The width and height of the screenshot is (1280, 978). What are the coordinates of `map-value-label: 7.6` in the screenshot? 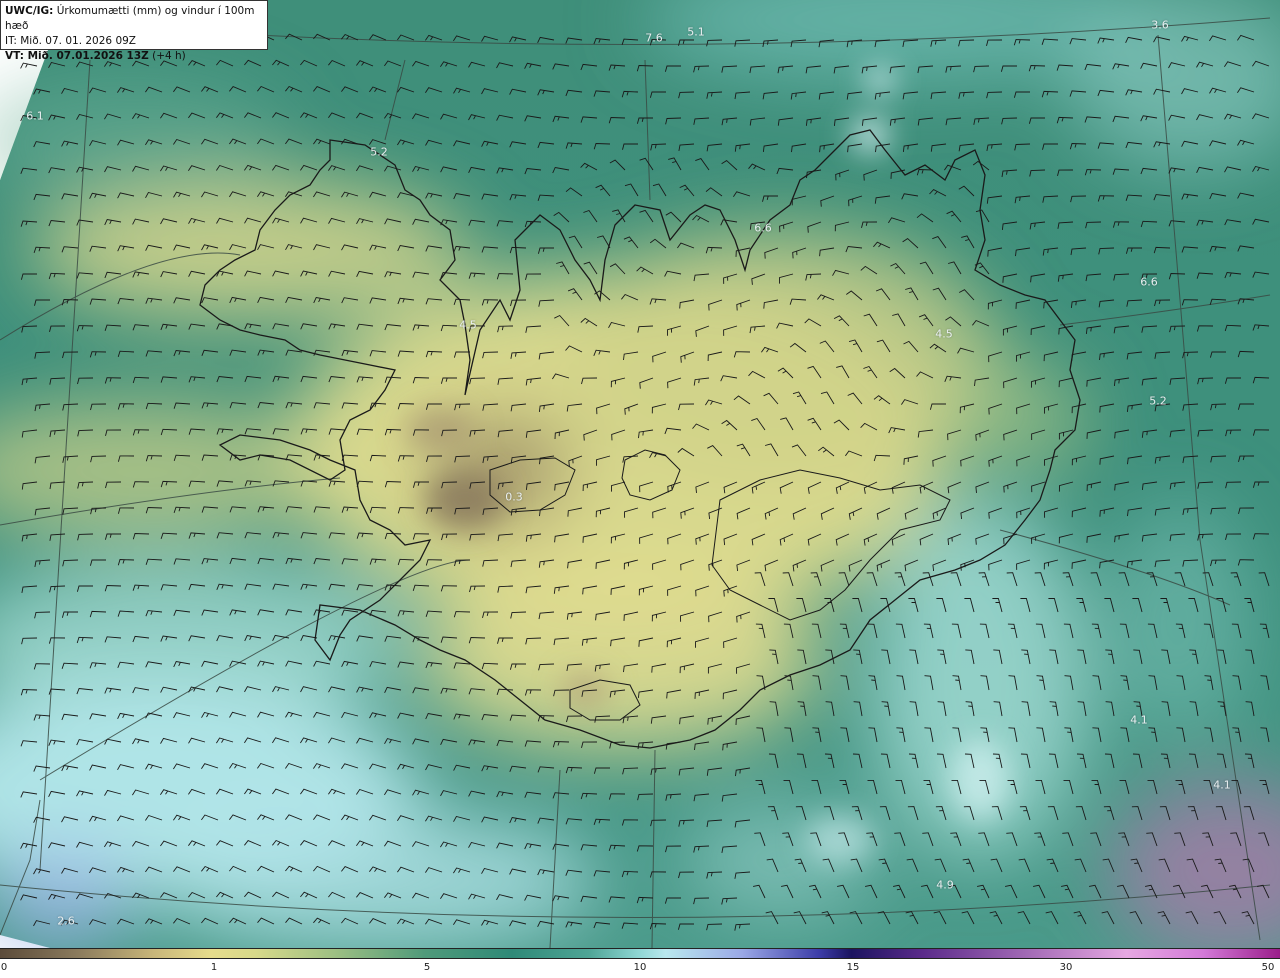 It's located at (654, 38).